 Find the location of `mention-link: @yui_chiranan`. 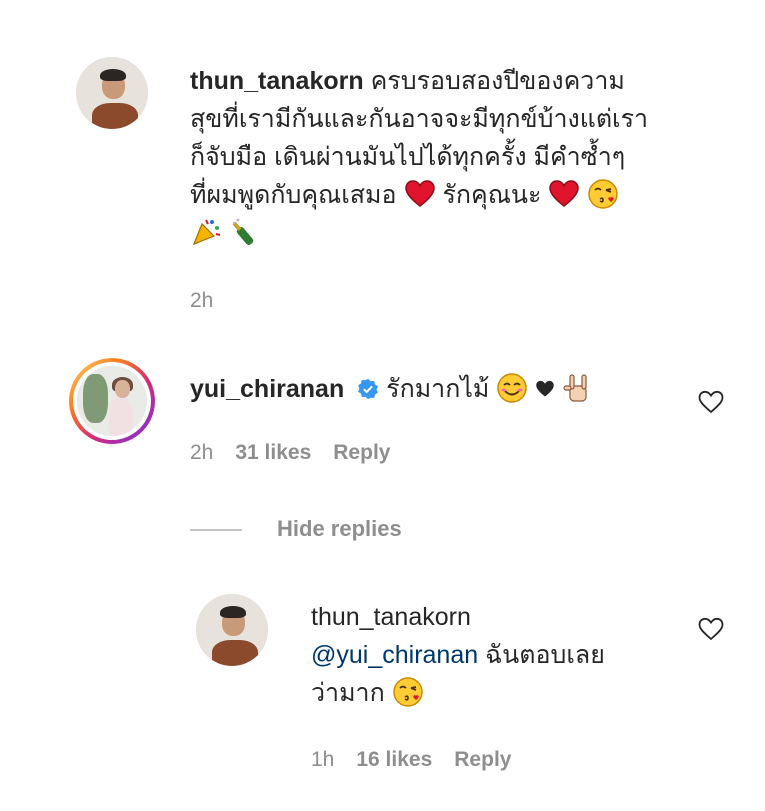

mention-link: @yui_chiranan is located at coordinates (394, 655).